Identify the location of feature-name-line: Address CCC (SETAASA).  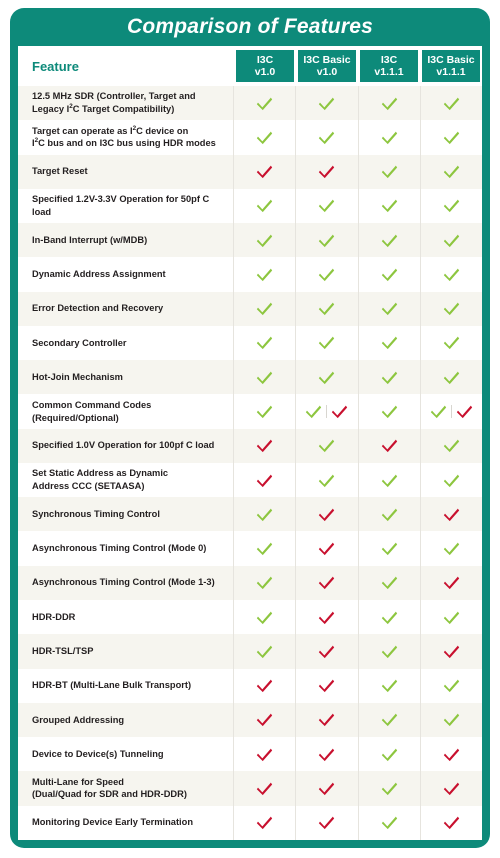
(88, 486).